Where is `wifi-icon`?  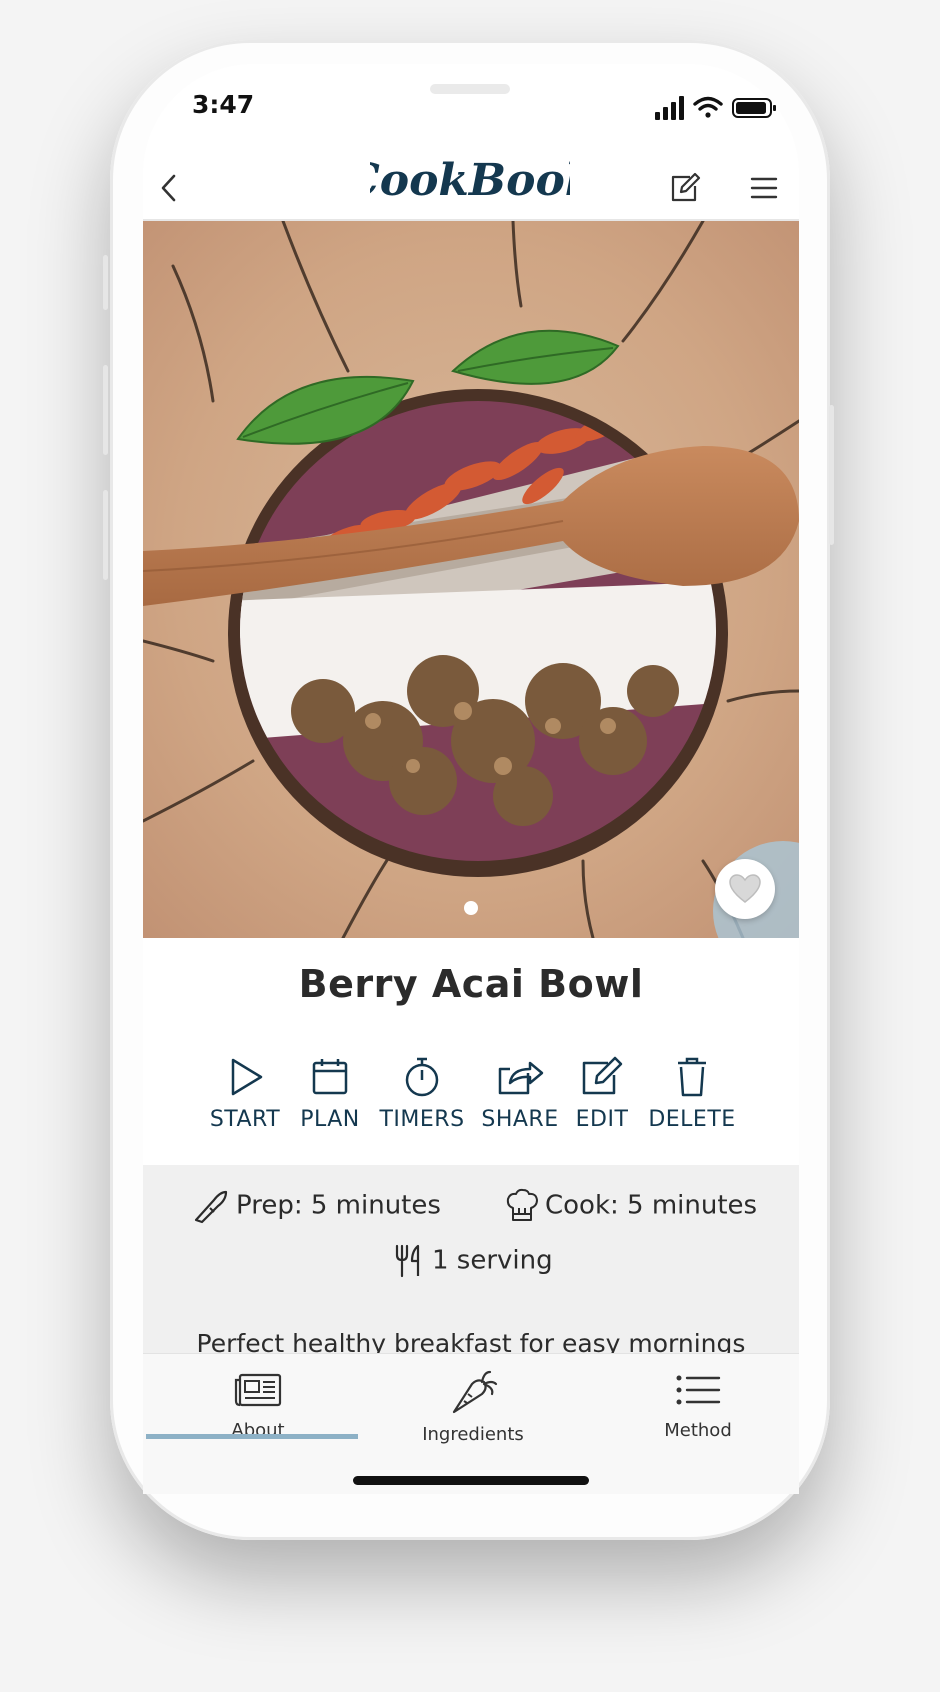
wifi-icon is located at coordinates (708, 107).